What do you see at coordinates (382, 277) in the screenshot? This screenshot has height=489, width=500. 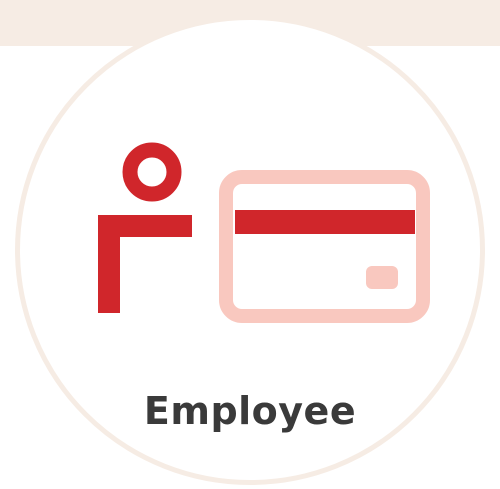 I see `card-chip` at bounding box center [382, 277].